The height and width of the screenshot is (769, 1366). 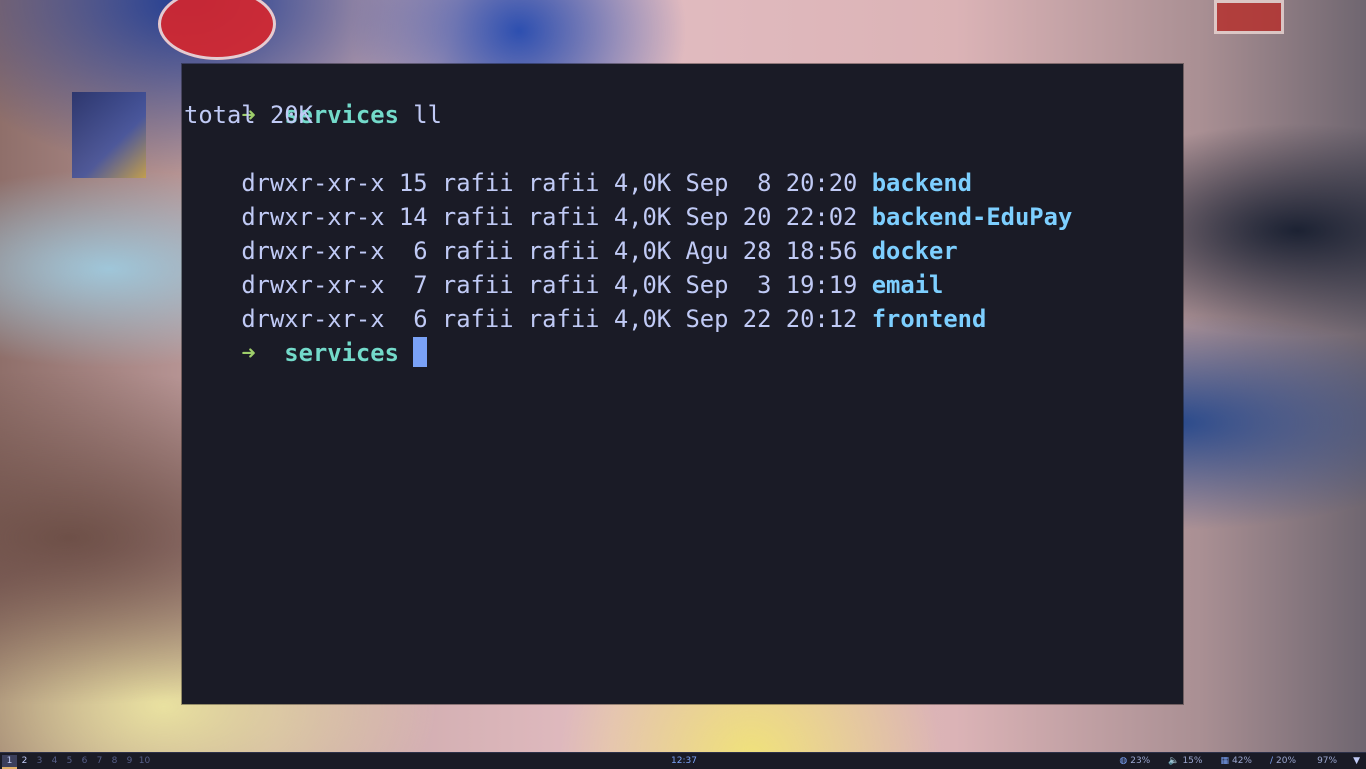 I want to click on clock: 12:37, so click(x=684, y=761).